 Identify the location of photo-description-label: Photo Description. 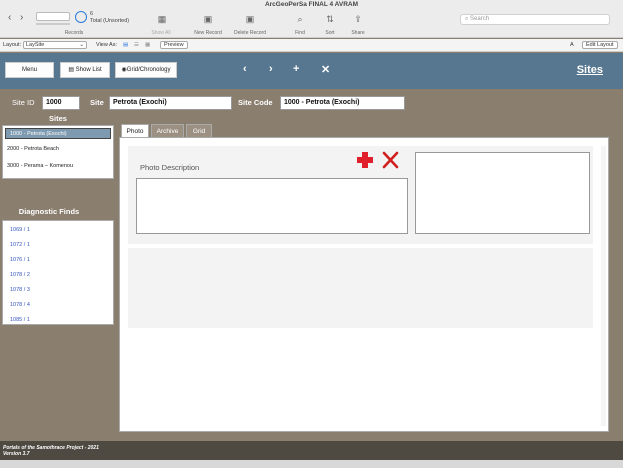
(170, 167).